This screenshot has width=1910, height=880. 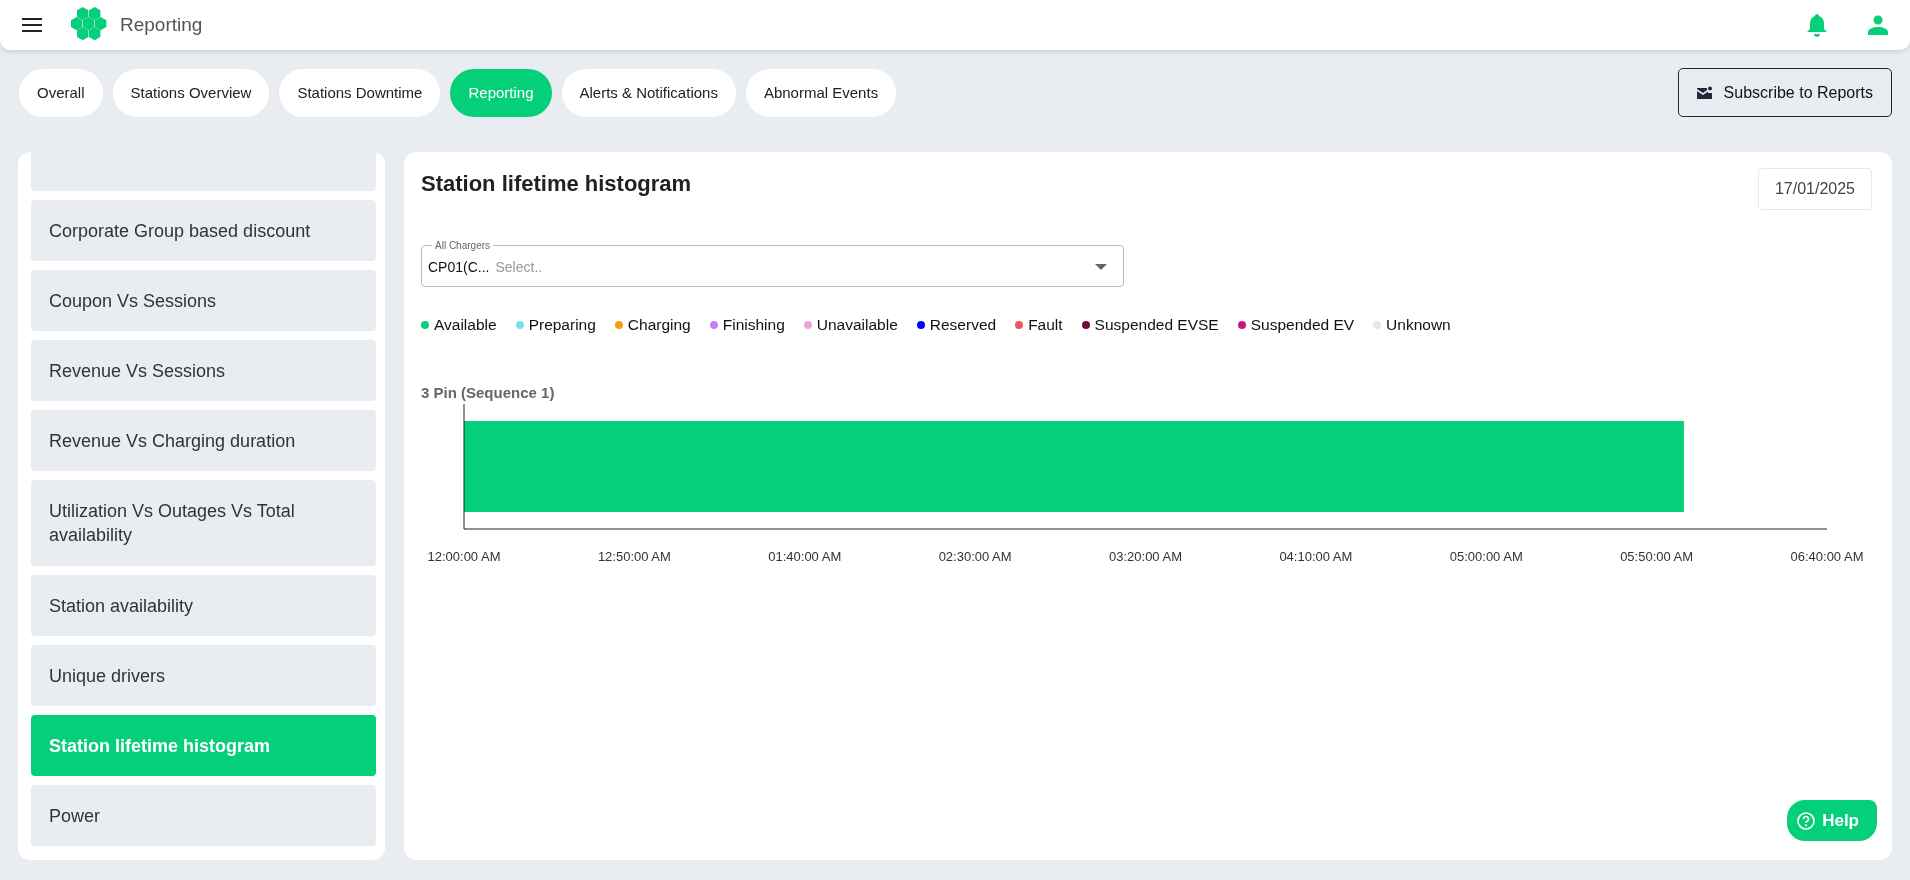 I want to click on help-icon, so click(x=1806, y=820).